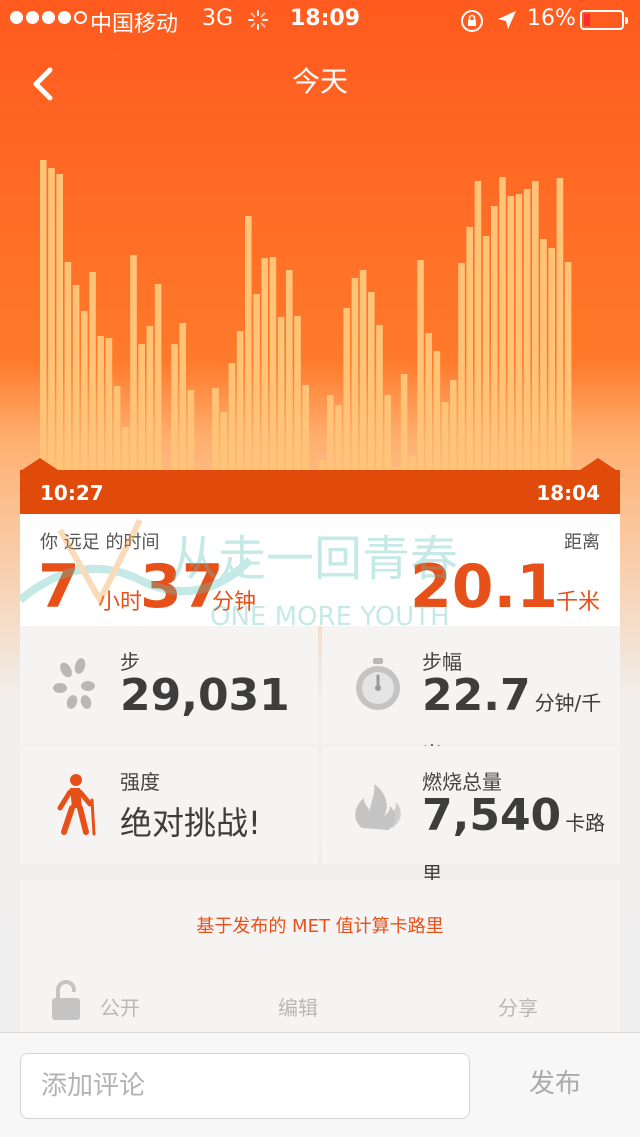  Describe the element at coordinates (76, 805) in the screenshot. I see `hiker-icon` at that location.